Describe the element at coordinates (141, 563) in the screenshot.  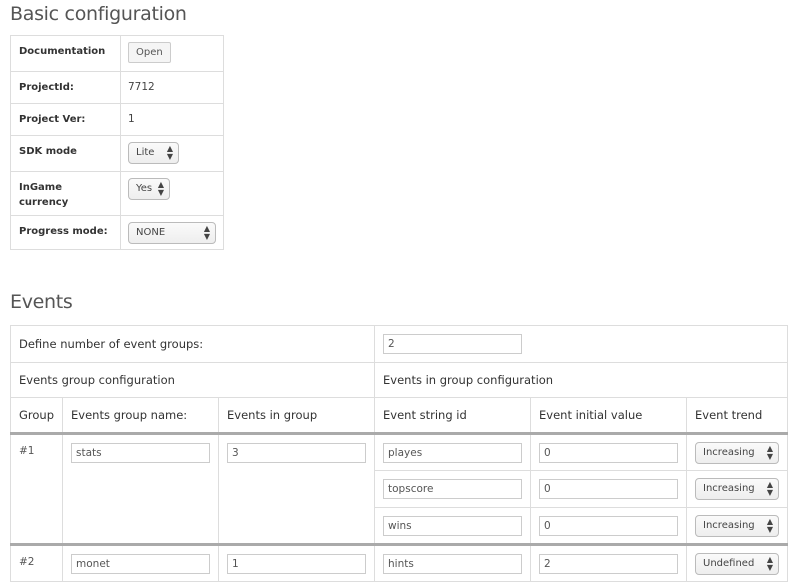
I see `group-name-input: monet` at that location.